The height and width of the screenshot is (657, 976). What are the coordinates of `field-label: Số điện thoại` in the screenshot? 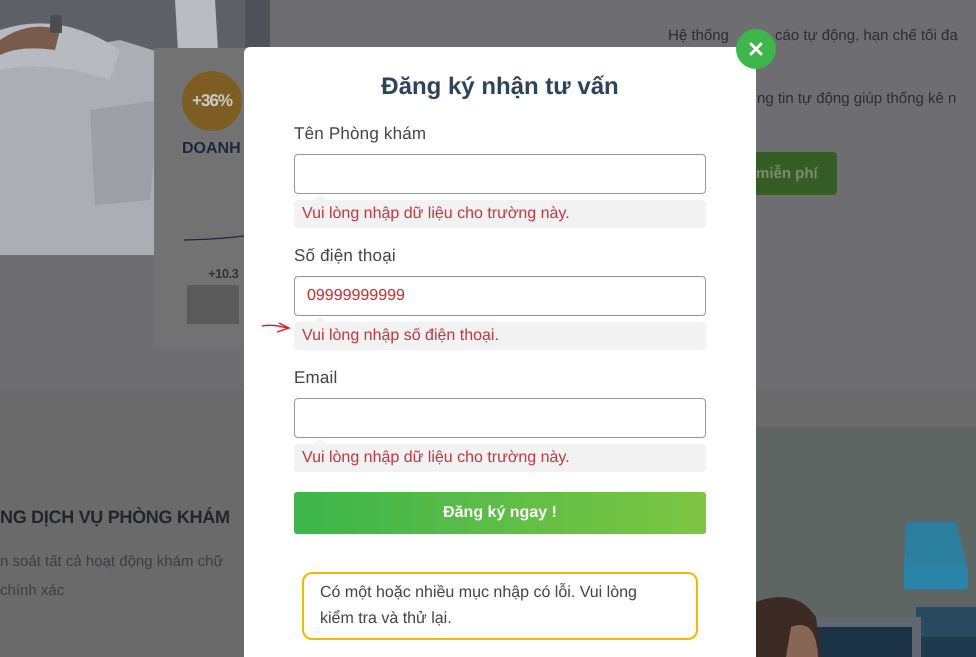 It's located at (345, 256).